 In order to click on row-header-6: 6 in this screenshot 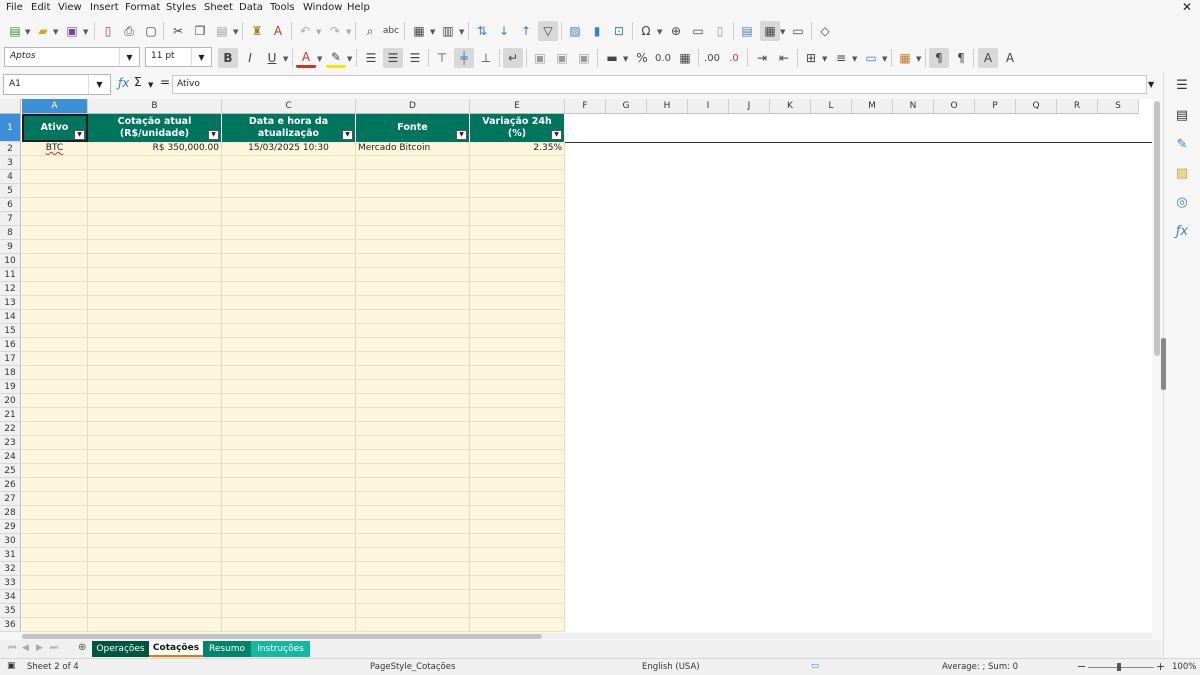, I will do `click(10, 205)`.